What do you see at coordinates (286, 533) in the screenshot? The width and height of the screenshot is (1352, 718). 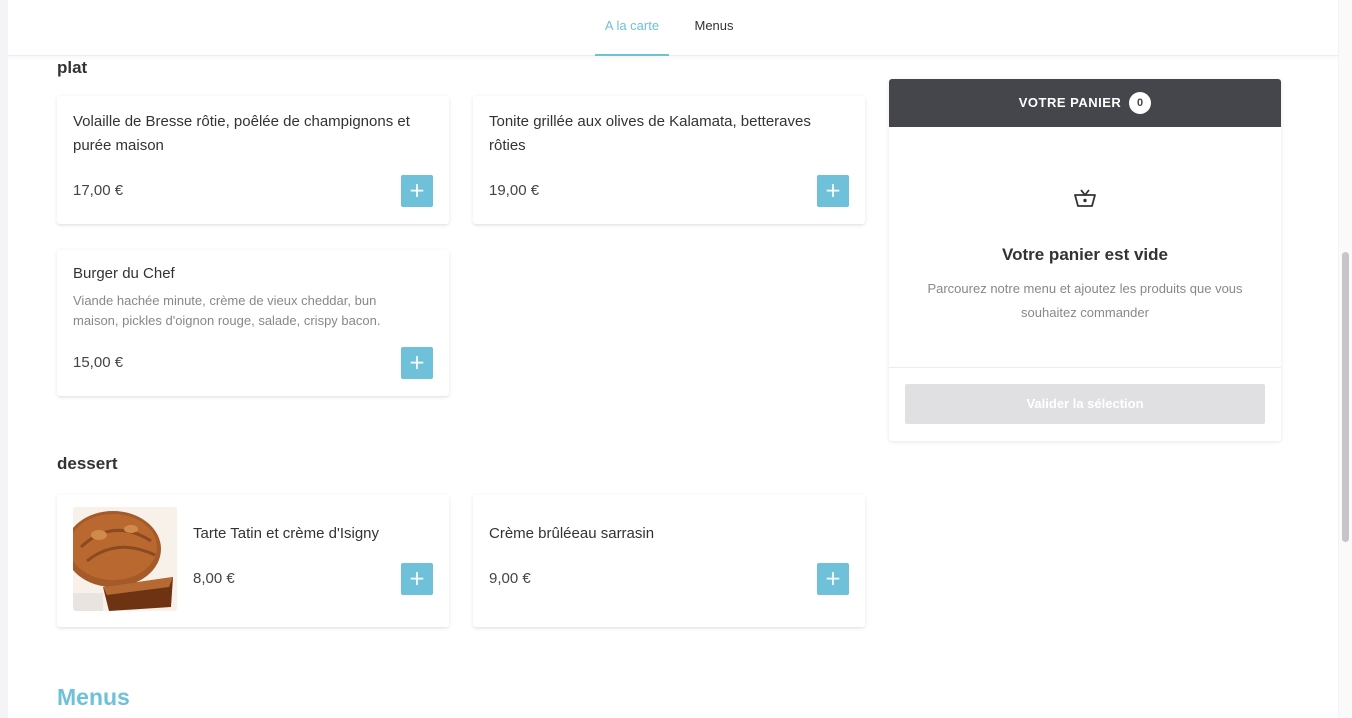 I see `product-name: Tarte Tatin et crème d'Isigny` at bounding box center [286, 533].